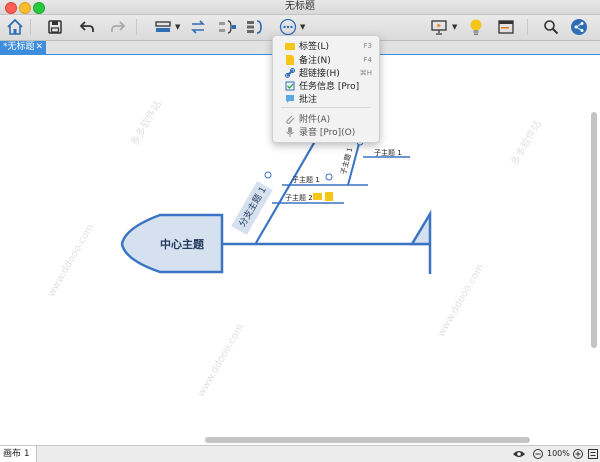  I want to click on menu-item-label: 标签(L) F3, so click(326, 45).